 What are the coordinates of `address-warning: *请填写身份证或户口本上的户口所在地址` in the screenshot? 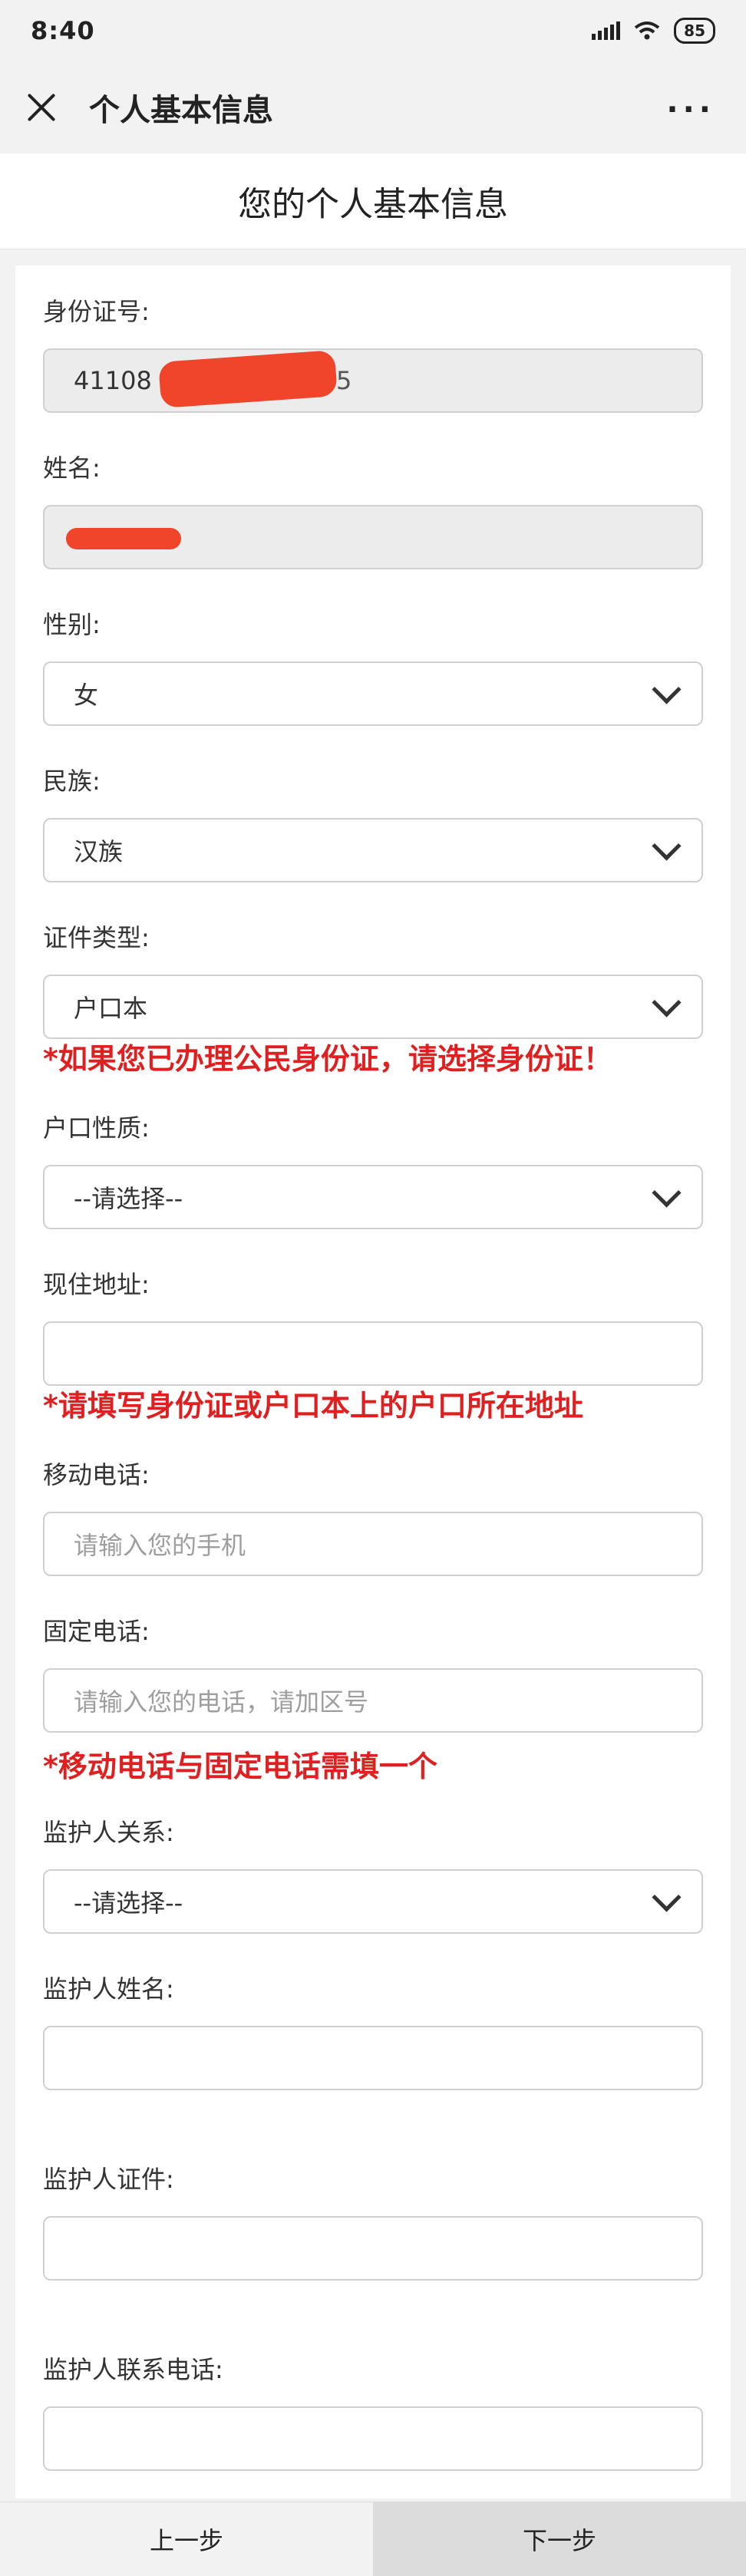 It's located at (313, 1406).